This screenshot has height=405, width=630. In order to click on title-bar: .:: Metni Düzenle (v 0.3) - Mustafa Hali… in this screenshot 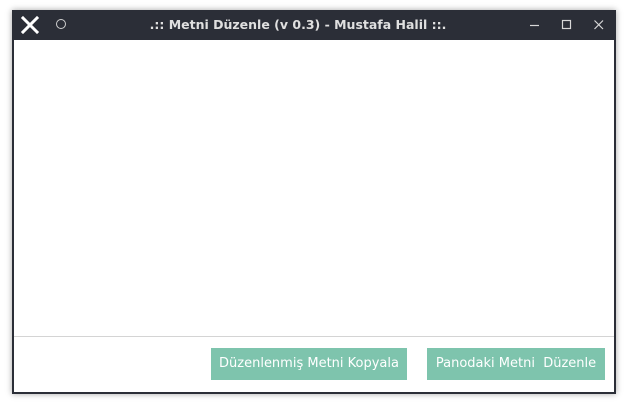, I will do `click(314, 25)`.